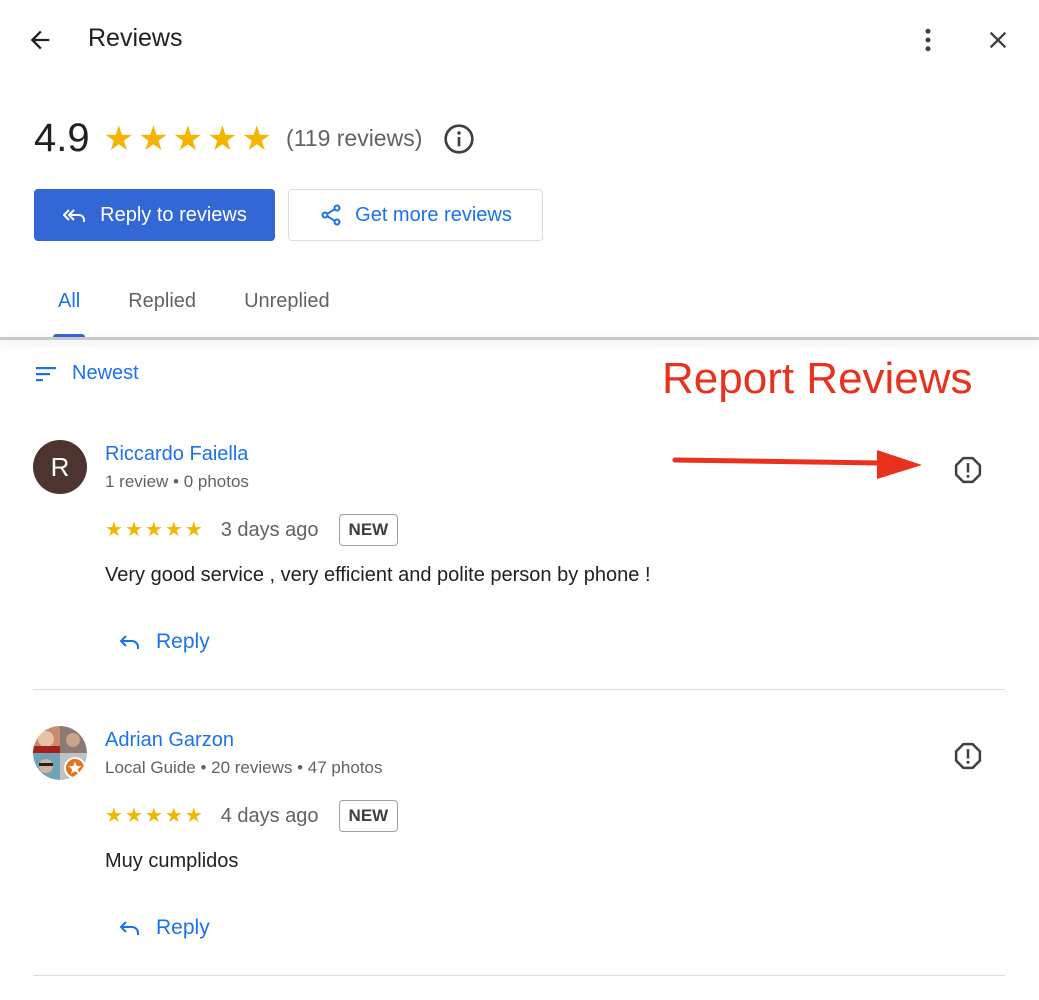 Image resolution: width=1039 pixels, height=1000 pixels. I want to click on back-button, so click(40, 40).